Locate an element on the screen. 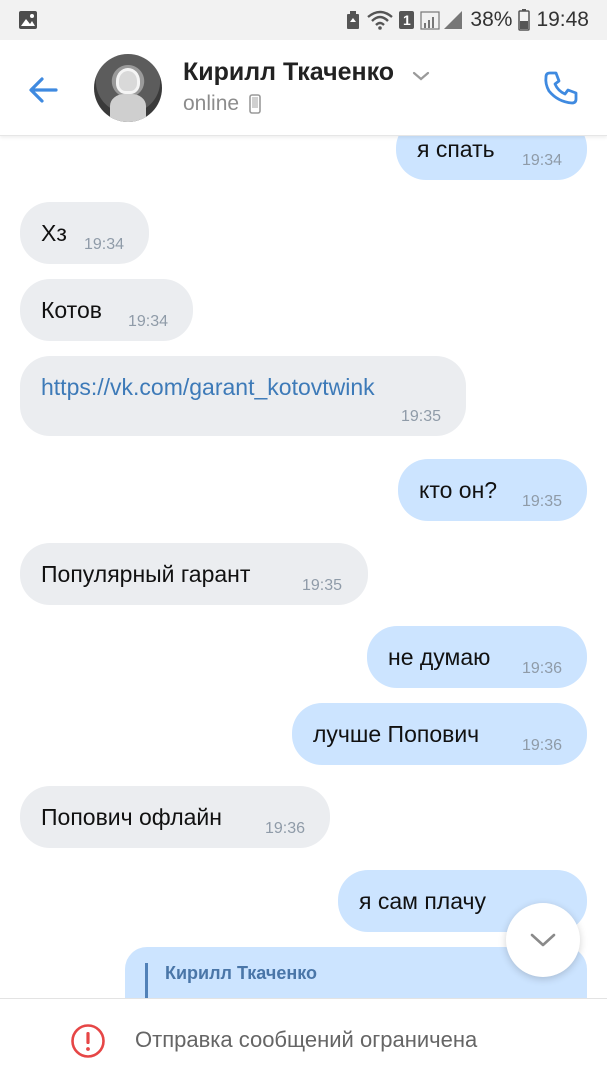 This screenshot has width=607, height=1080. message-text: Популярный гарант is located at coordinates (146, 574).